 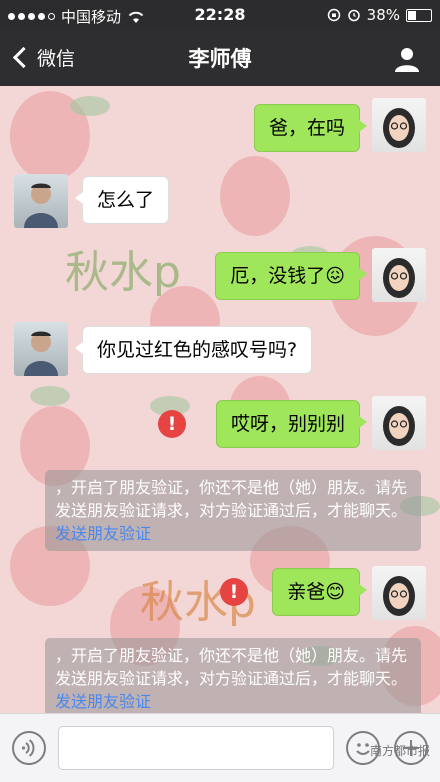 I want to click on message-bubble-sent: 哎呀，别别别, so click(x=291, y=424).